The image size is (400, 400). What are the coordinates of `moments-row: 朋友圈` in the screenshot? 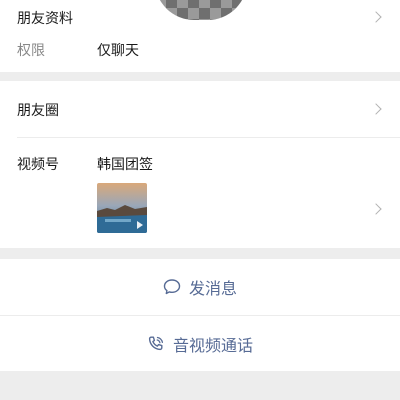 It's located at (200, 109).